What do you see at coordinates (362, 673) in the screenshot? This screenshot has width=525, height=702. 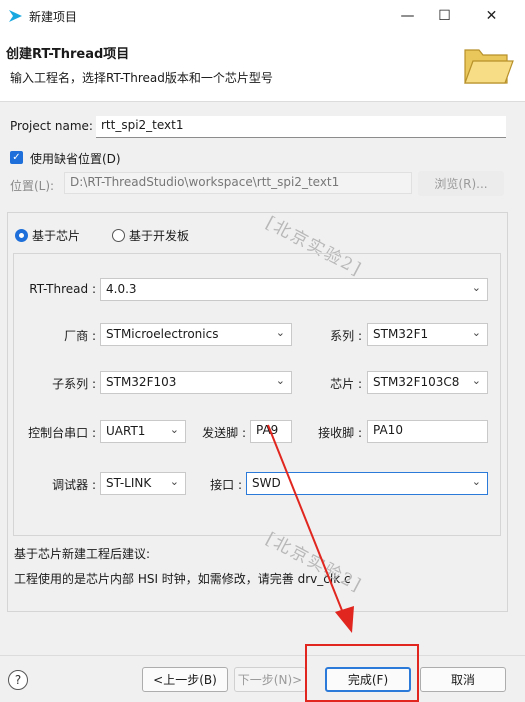 I see `annotation-highlight` at bounding box center [362, 673].